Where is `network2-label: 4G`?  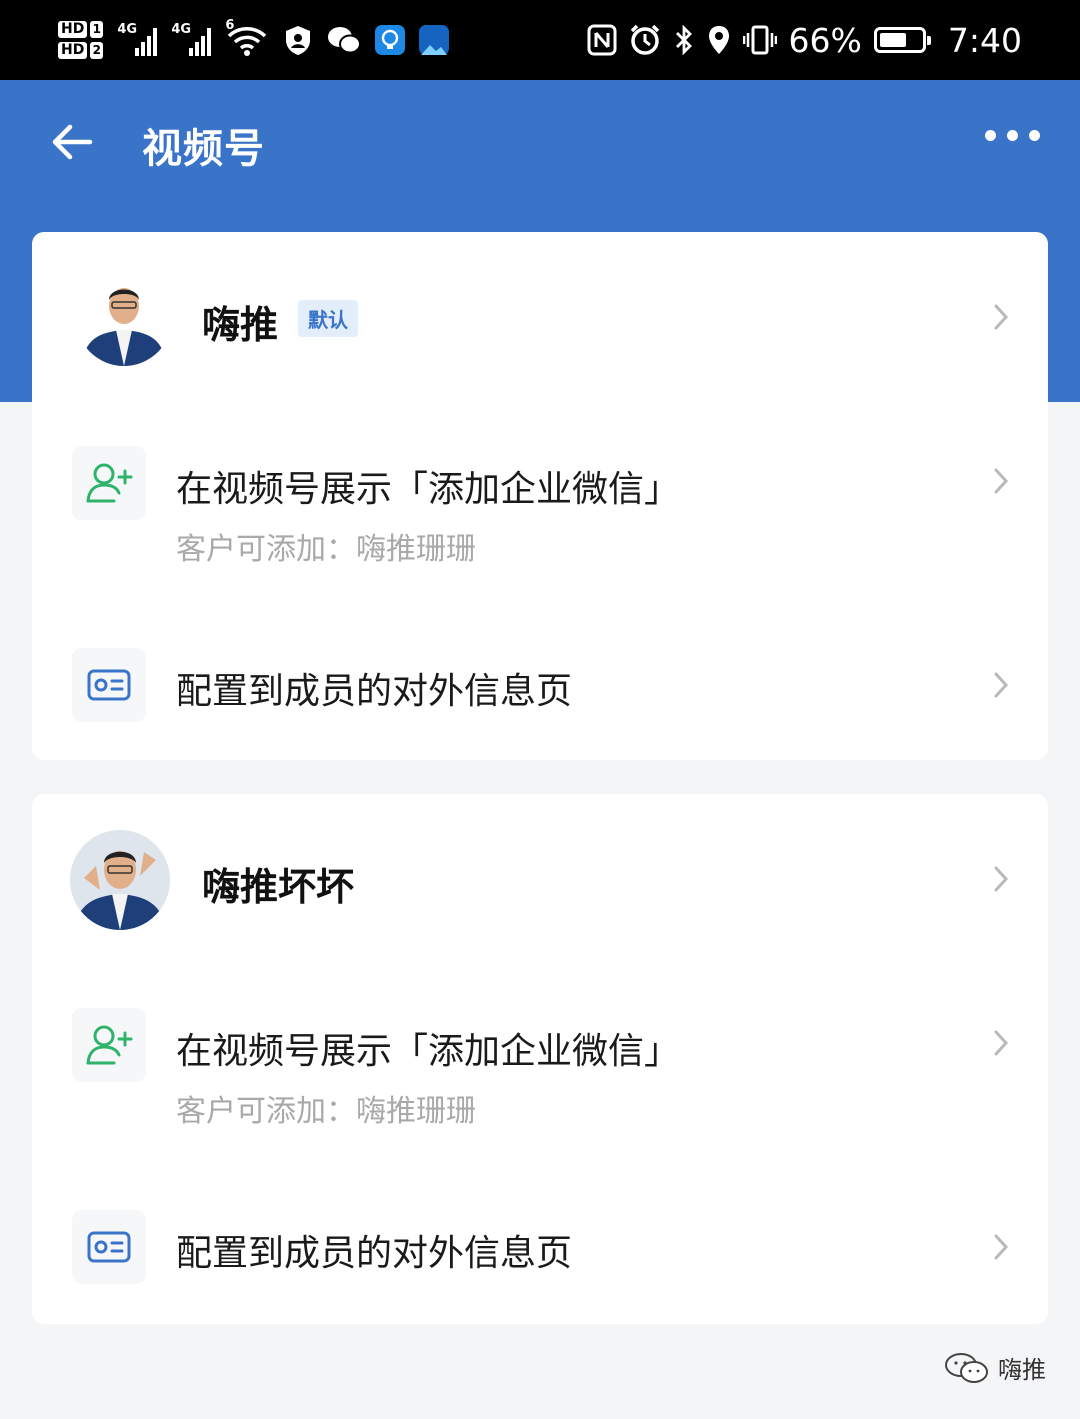
network2-label: 4G is located at coordinates (181, 29).